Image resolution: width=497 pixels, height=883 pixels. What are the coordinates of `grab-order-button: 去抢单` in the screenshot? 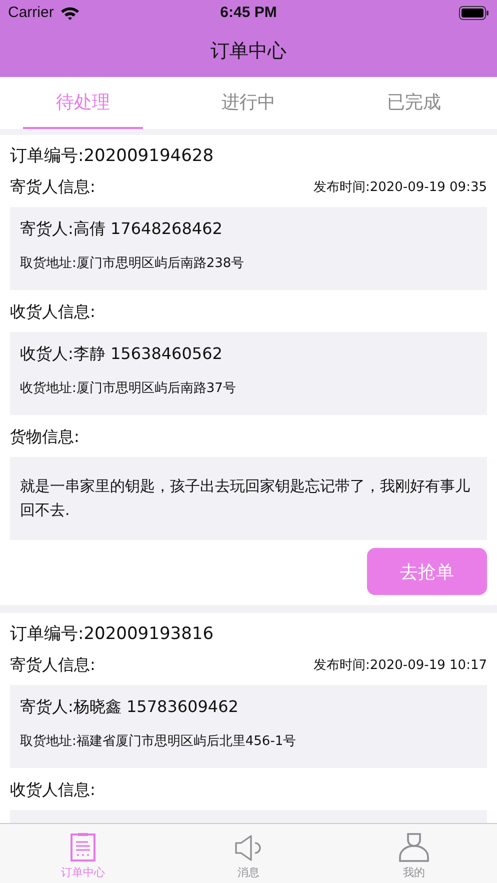 It's located at (427, 571).